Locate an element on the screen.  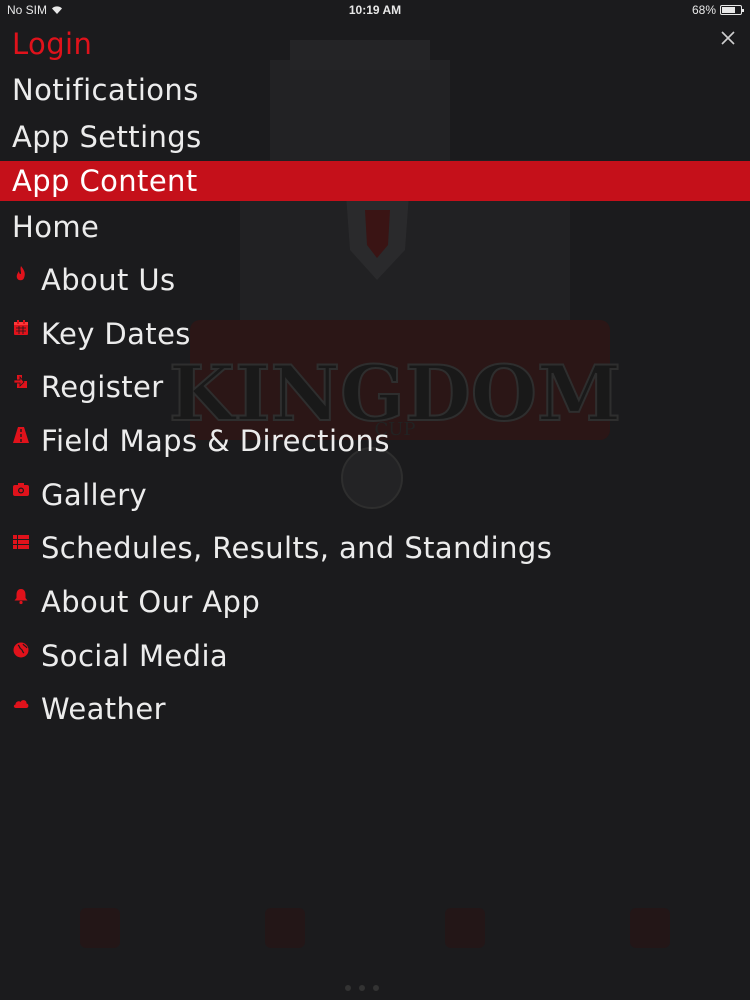
menu-item-label: Home is located at coordinates (56, 227).